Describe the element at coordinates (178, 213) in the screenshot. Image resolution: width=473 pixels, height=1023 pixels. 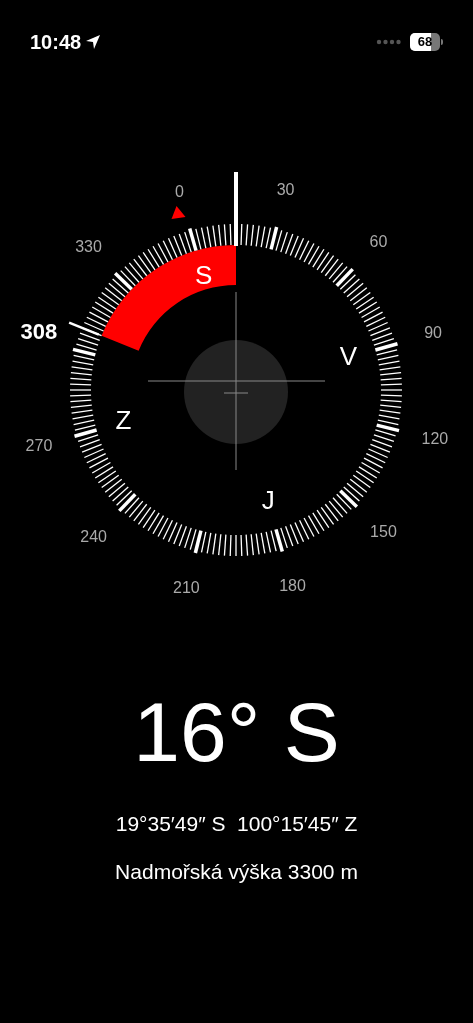
I see `north-marker-icon` at that location.